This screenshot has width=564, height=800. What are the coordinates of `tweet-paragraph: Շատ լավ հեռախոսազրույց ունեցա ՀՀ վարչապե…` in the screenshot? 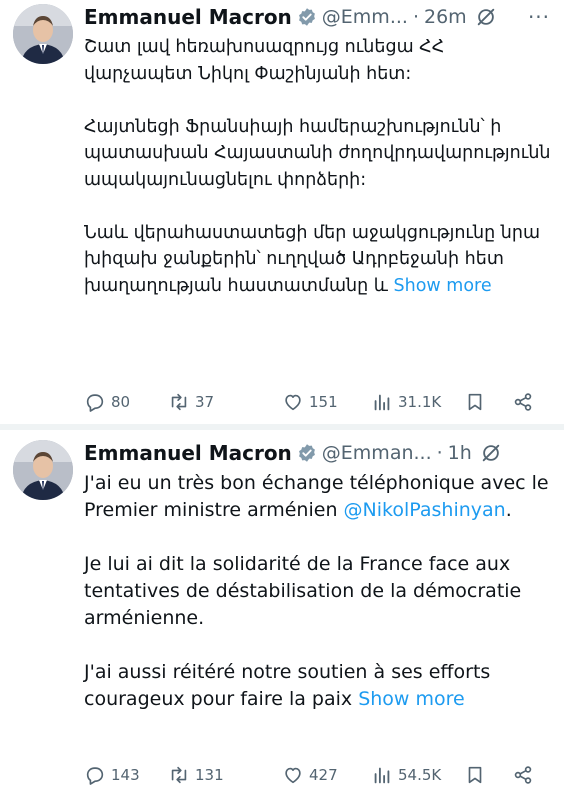 It's located at (264, 60).